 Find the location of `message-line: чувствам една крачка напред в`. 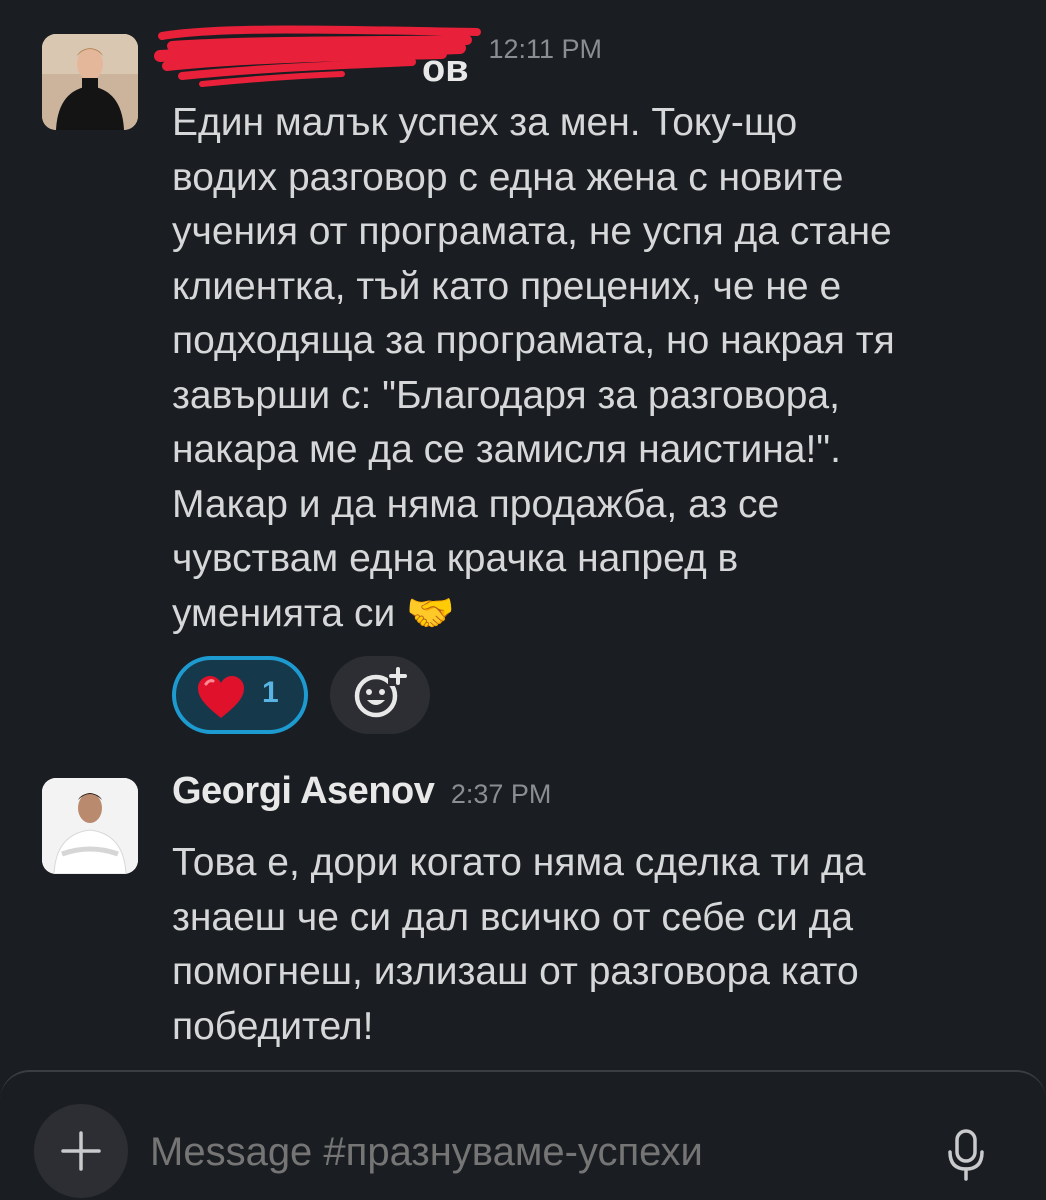

message-line: чувствам една крачка напред в is located at coordinates (455, 558).